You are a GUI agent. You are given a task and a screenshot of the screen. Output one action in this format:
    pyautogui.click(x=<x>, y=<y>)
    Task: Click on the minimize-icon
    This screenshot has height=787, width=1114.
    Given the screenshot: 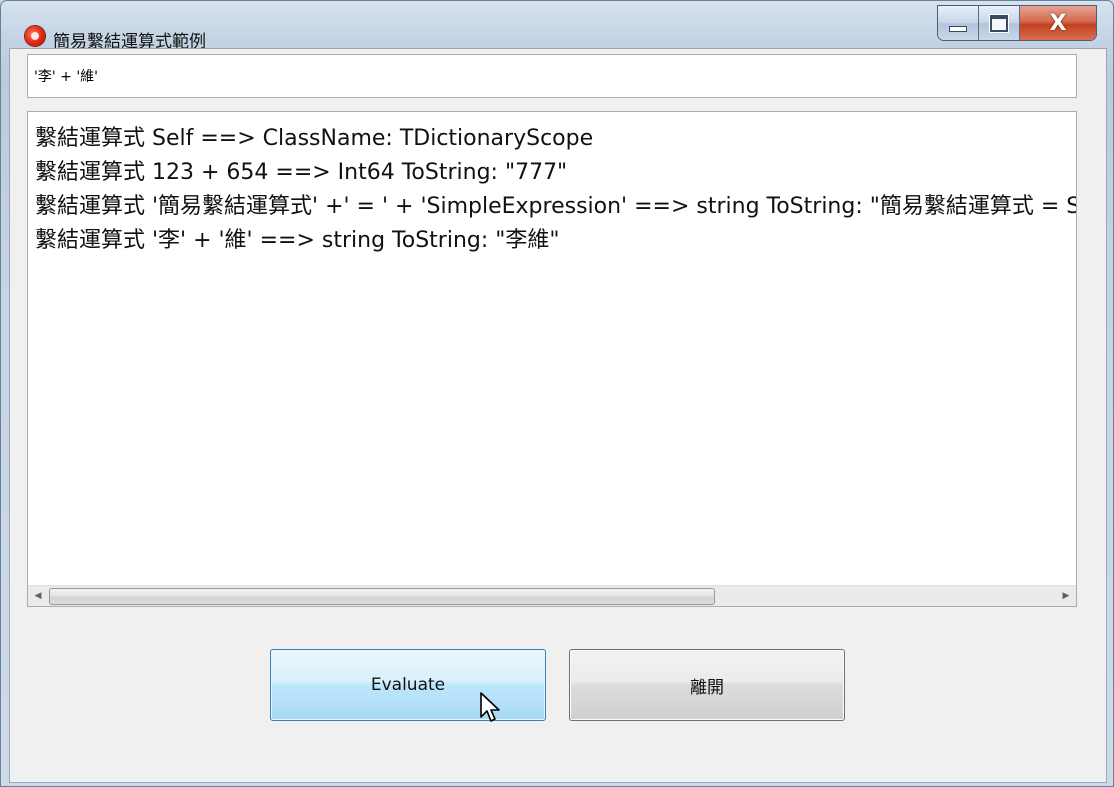 What is the action you would take?
    pyautogui.click(x=958, y=29)
    